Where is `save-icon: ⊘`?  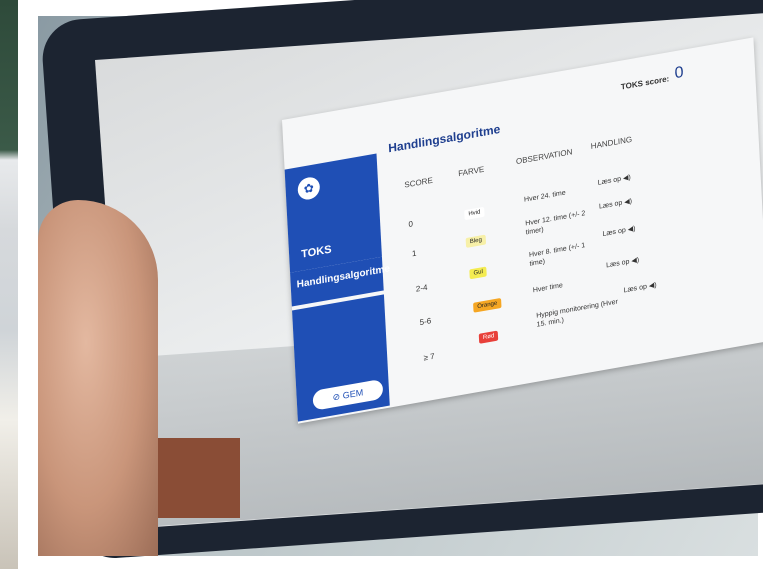
save-icon: ⊘ is located at coordinates (337, 396).